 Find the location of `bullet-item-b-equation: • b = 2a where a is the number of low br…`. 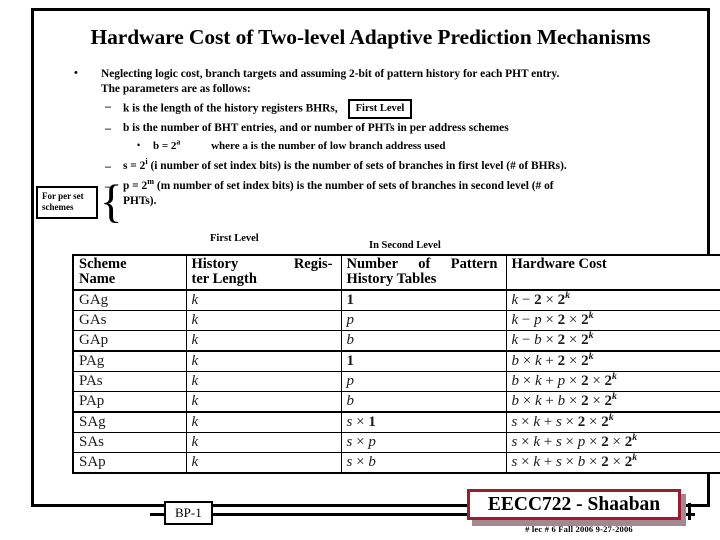

bullet-item-b-equation: • b = 2a where a is the number of low br… is located at coordinates (375, 145).